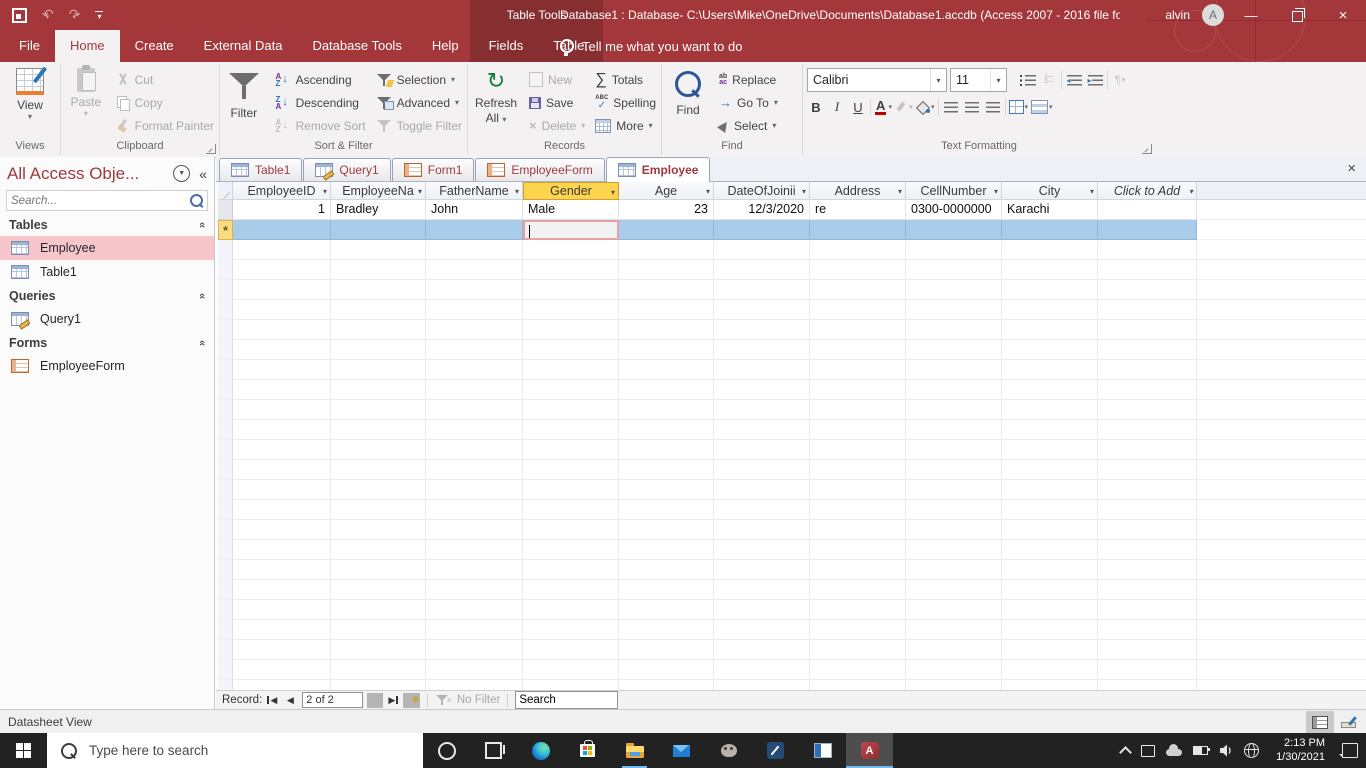 This screenshot has width=1366, height=768. What do you see at coordinates (165, 79) in the screenshot?
I see `cut-button: Cut` at bounding box center [165, 79].